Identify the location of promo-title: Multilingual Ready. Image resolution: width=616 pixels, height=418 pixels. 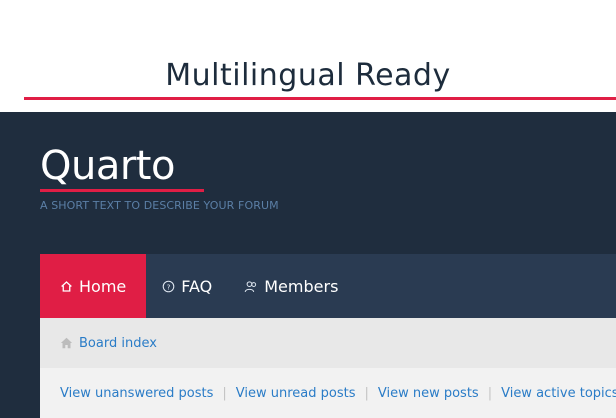
(308, 75).